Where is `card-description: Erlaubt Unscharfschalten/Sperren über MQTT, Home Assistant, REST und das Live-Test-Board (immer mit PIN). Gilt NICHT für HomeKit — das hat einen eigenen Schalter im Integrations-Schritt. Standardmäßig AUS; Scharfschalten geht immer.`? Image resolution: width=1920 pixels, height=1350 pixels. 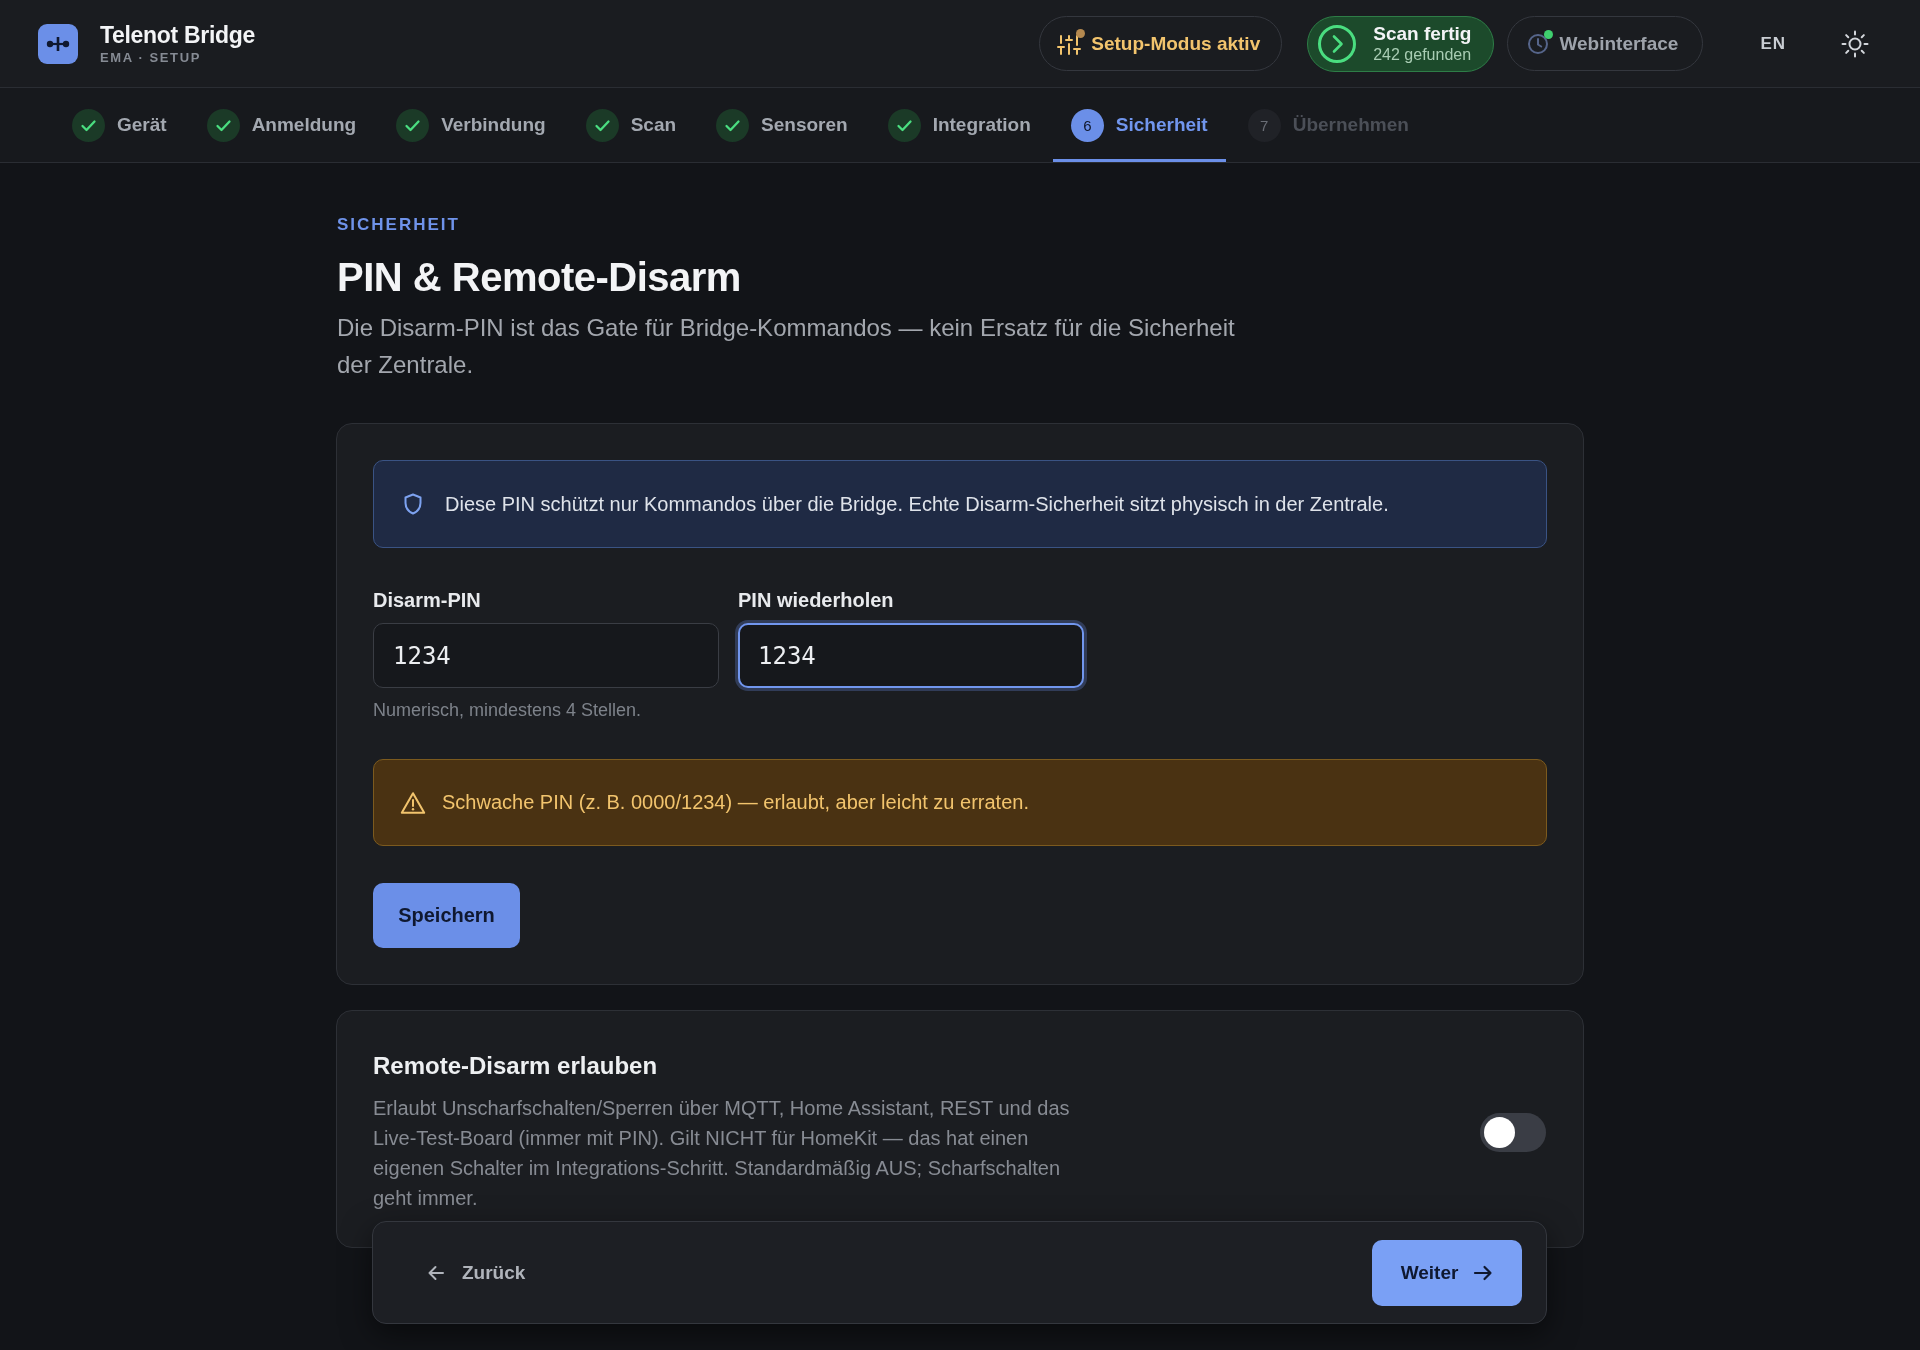 card-description: Erlaubt Unscharfschalten/Sperren über MQTT, Home Assistant, REST und das Live-Test-Board (immer mit PIN). Gilt NICHT für HomeKit — das hat einen eigenen Schalter im Integrations-Schritt. Standardmäßig AUS; Scharfschalten geht immer. is located at coordinates (722, 1153).